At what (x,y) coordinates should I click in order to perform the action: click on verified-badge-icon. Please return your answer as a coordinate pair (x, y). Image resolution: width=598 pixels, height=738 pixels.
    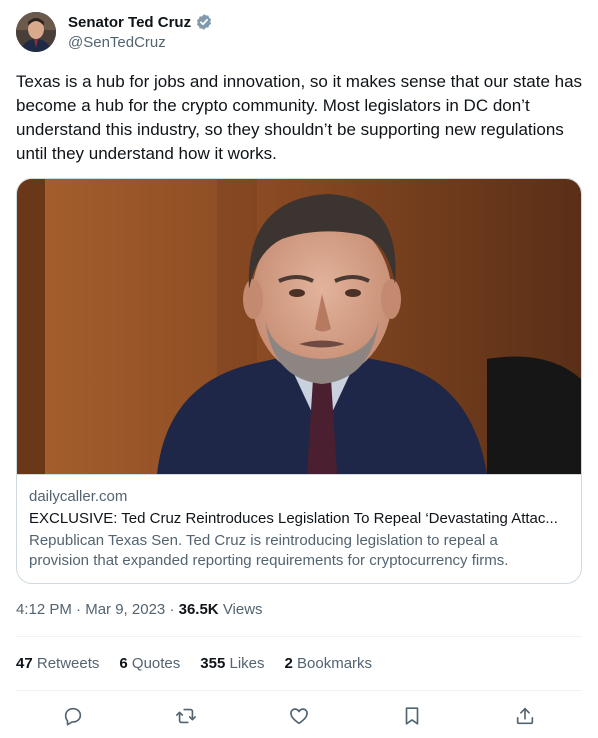
    Looking at the image, I should click on (204, 22).